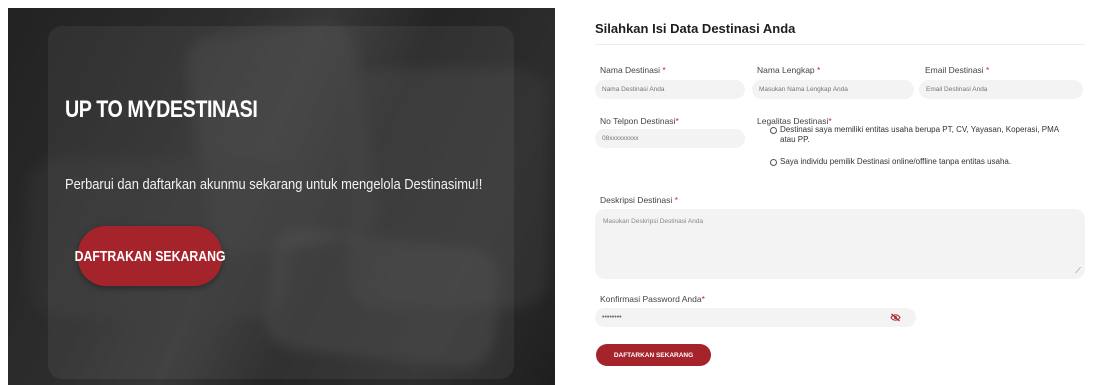  Describe the element at coordinates (161, 109) in the screenshot. I see `hero-title: UP TO MYDESTINASI` at that location.